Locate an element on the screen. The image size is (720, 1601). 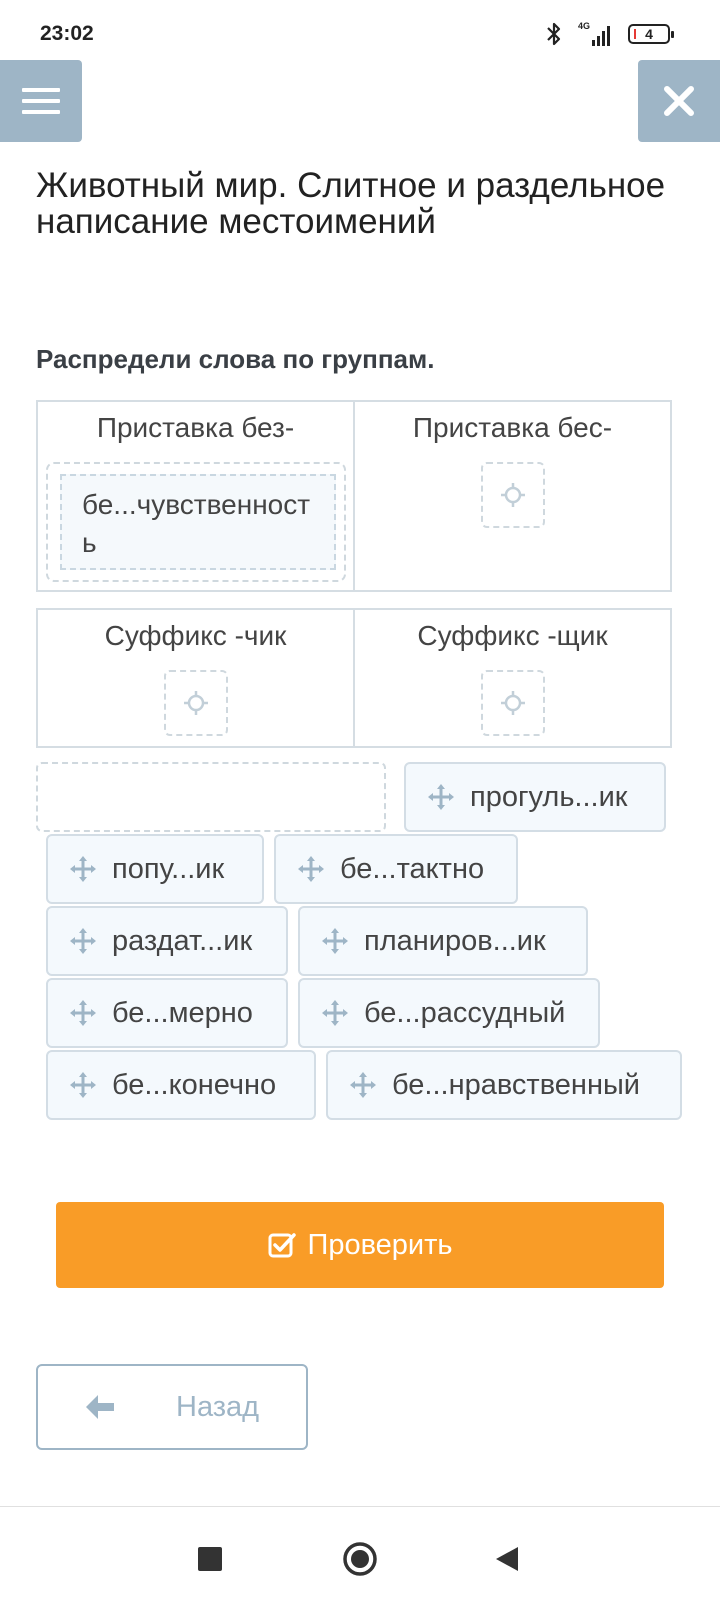
placed-word-chip: бе...чувственность is located at coordinates (198, 522).